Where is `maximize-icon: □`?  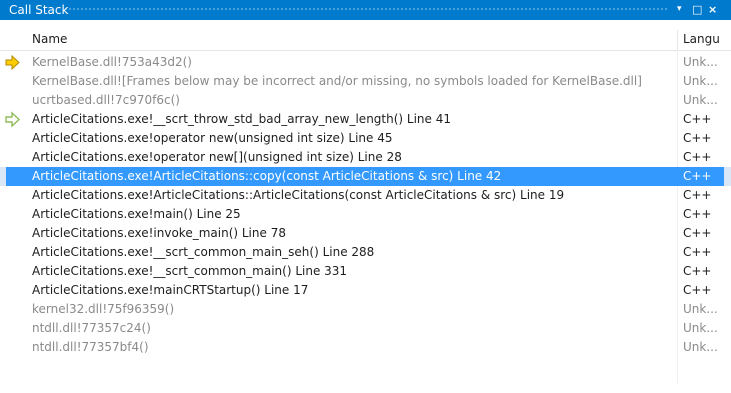 maximize-icon: □ is located at coordinates (697, 9).